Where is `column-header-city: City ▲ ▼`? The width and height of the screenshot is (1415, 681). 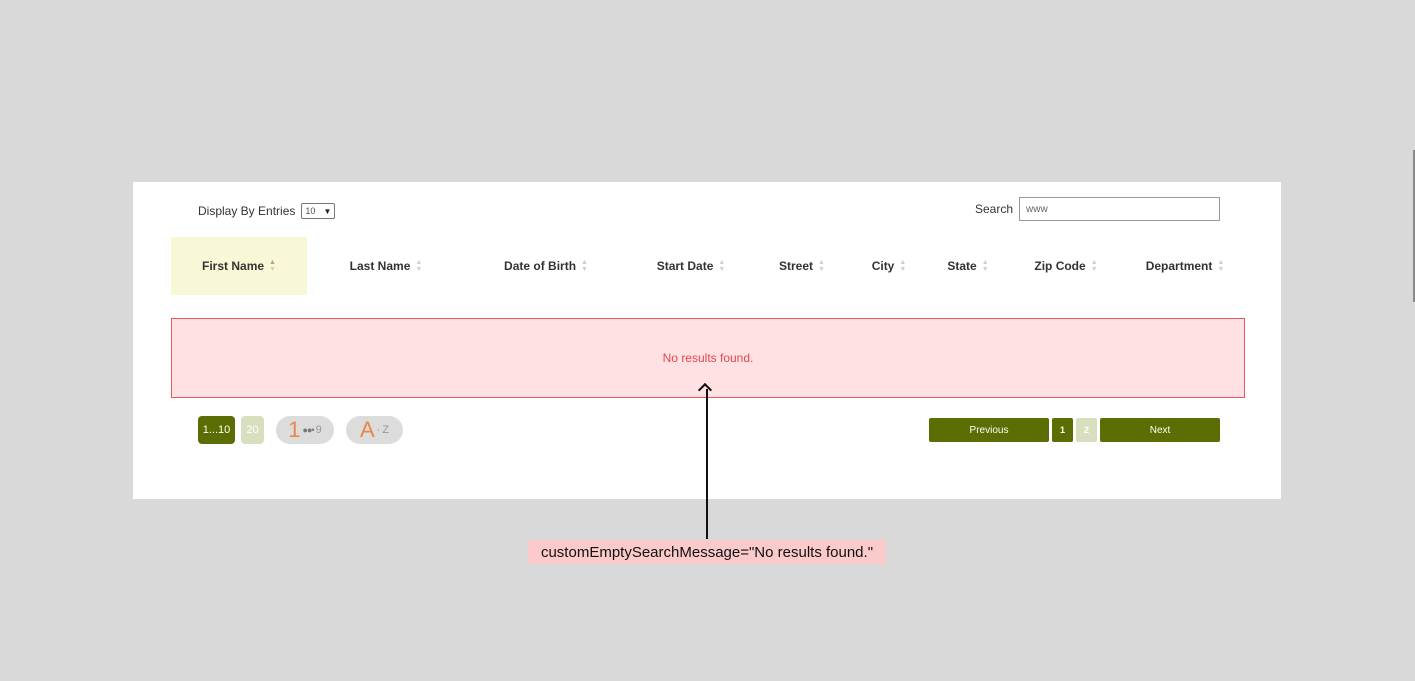 column-header-city: City ▲ ▼ is located at coordinates (889, 266).